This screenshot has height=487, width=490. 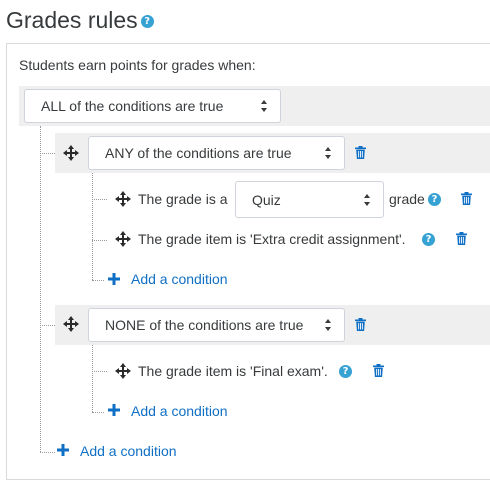 I want to click on add-condition-link-any: Add a condition, so click(x=179, y=279).